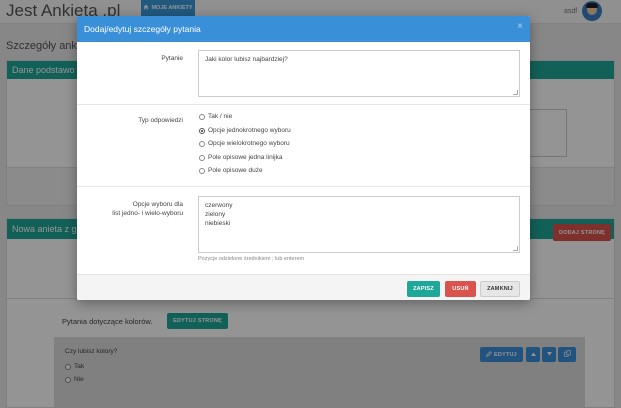  Describe the element at coordinates (240, 157) in the screenshot. I see `type-option-single-line: Pole opisowe jedna linijka` at that location.